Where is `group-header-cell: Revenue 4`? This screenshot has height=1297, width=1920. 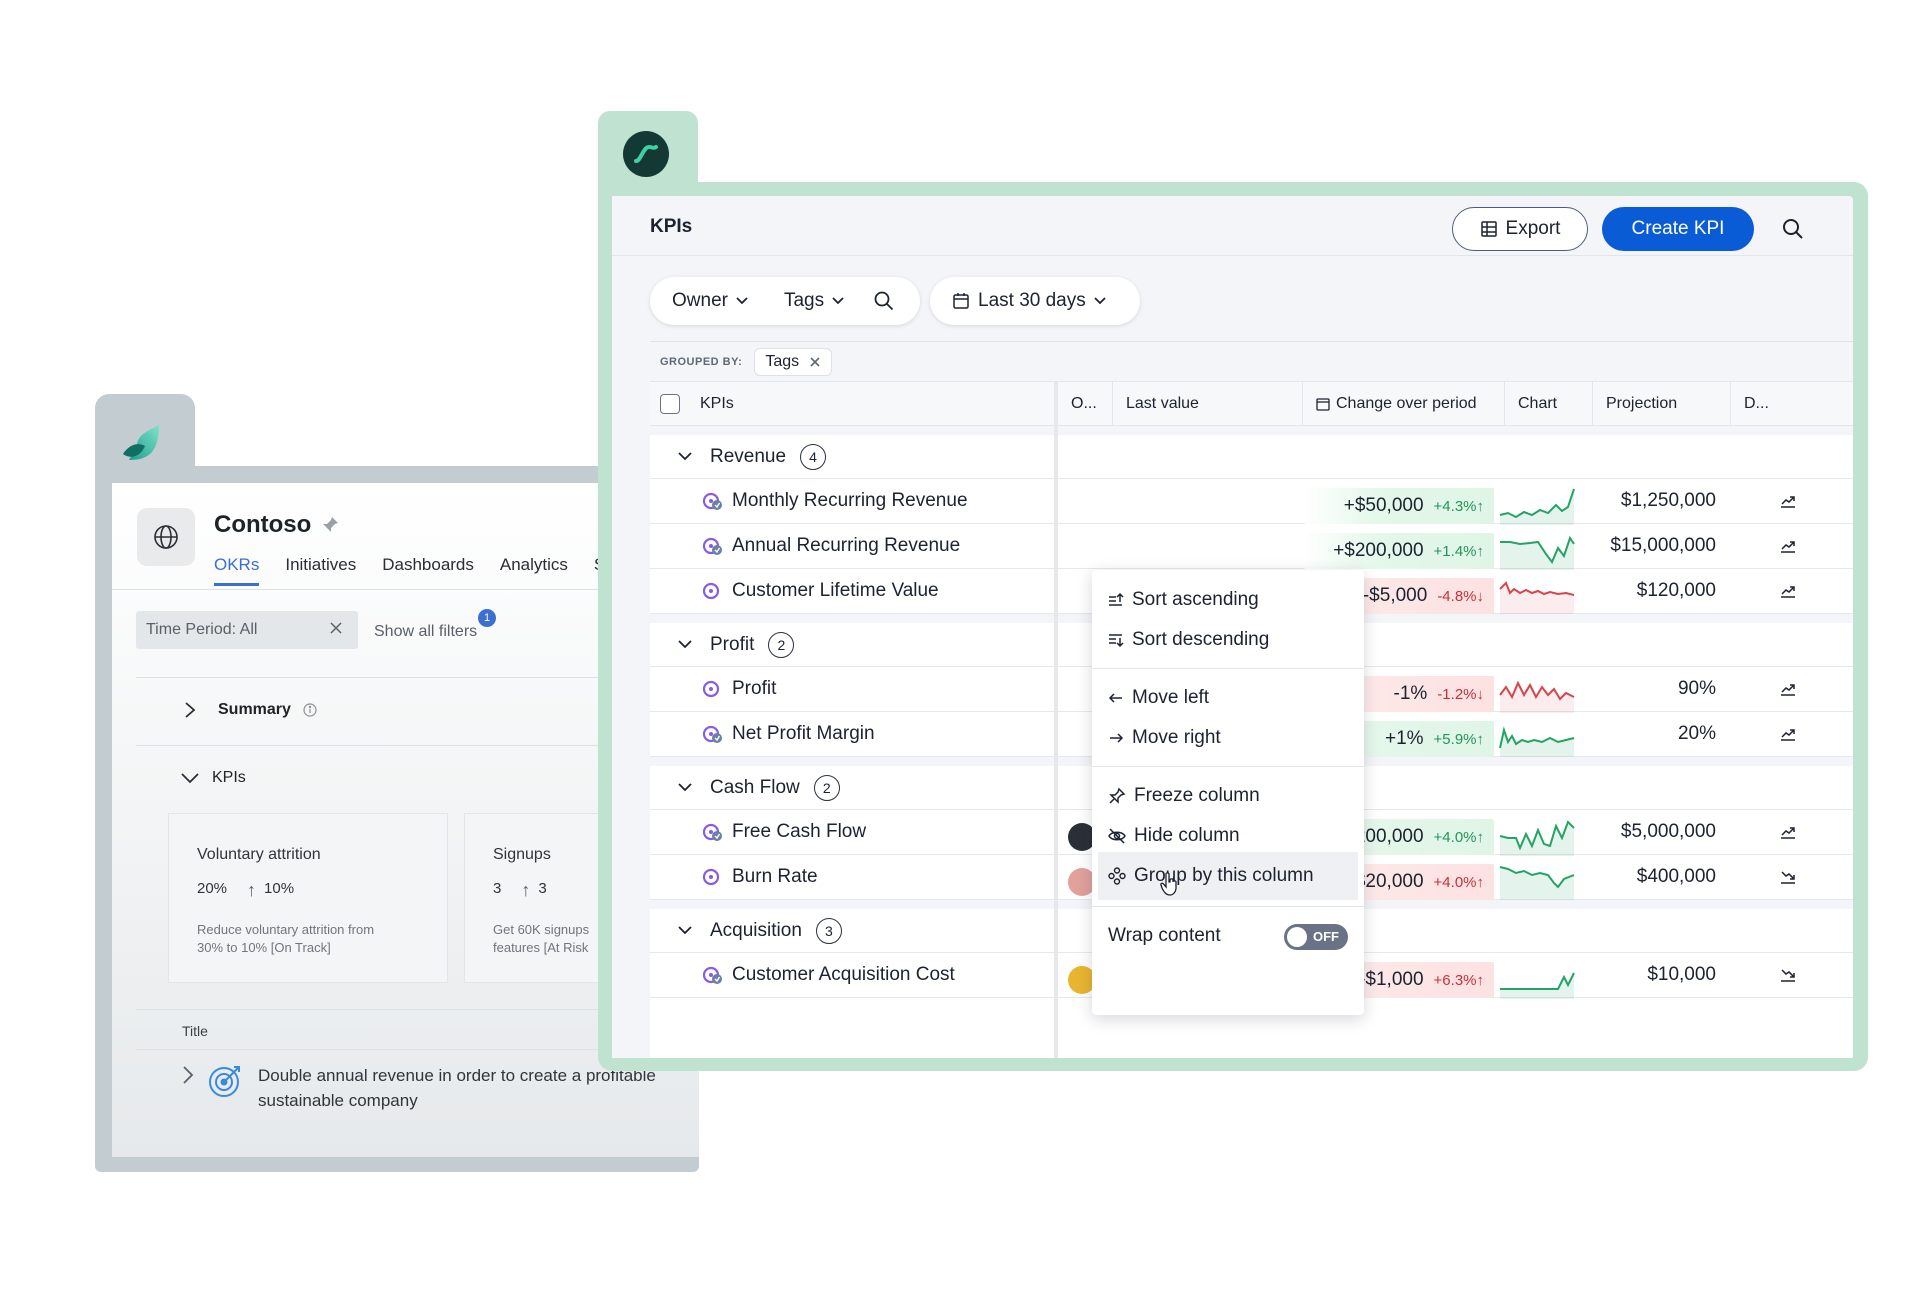 group-header-cell: Revenue 4 is located at coordinates (852, 456).